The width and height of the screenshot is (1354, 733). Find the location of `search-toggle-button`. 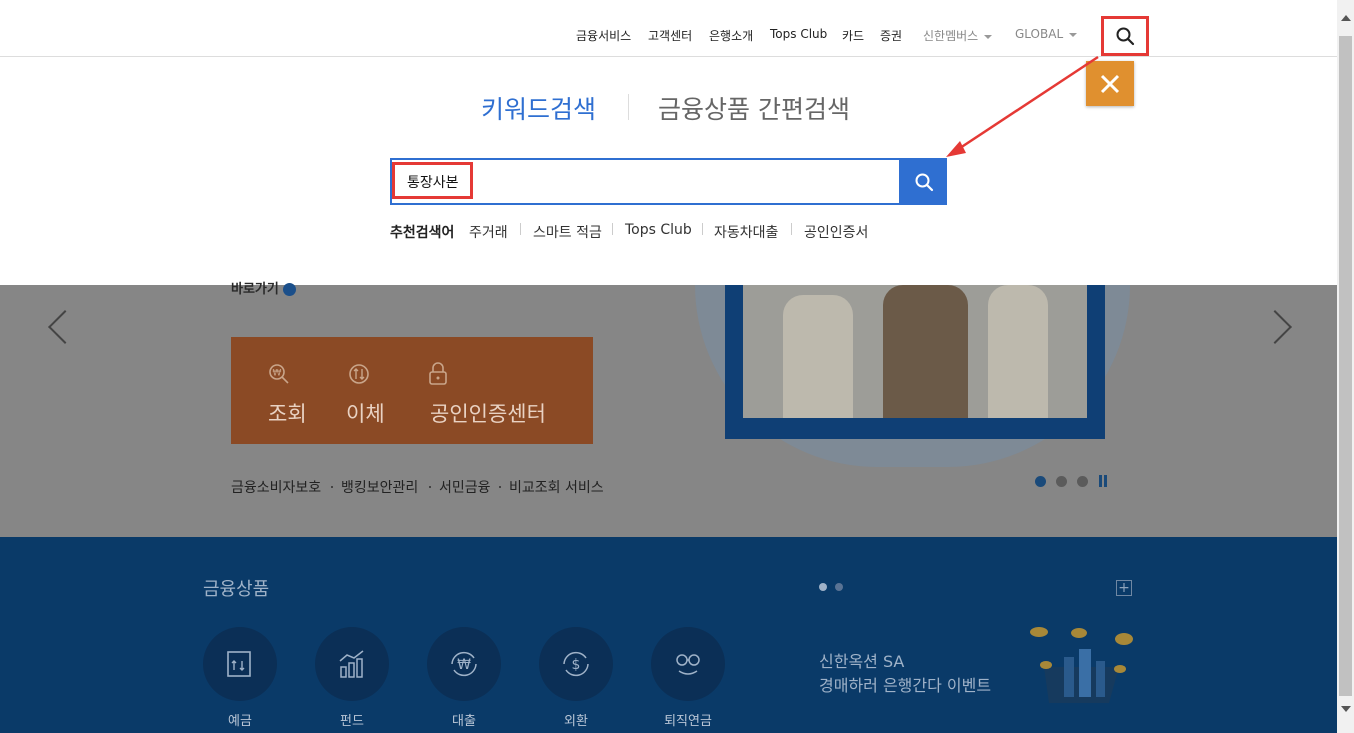

search-toggle-button is located at coordinates (1125, 36).